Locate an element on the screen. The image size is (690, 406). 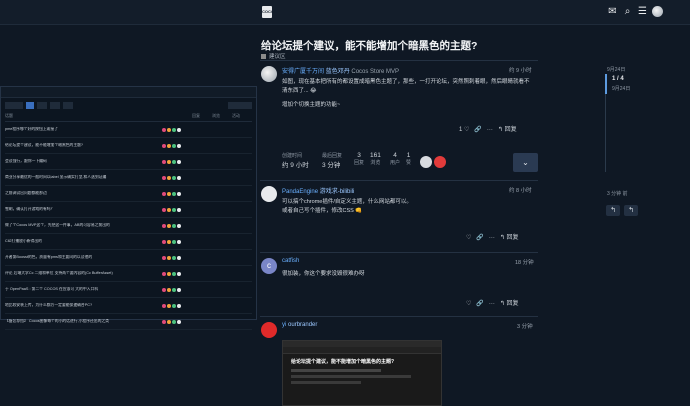
post-time: 约 8 小时 is located at coordinates (520, 190).